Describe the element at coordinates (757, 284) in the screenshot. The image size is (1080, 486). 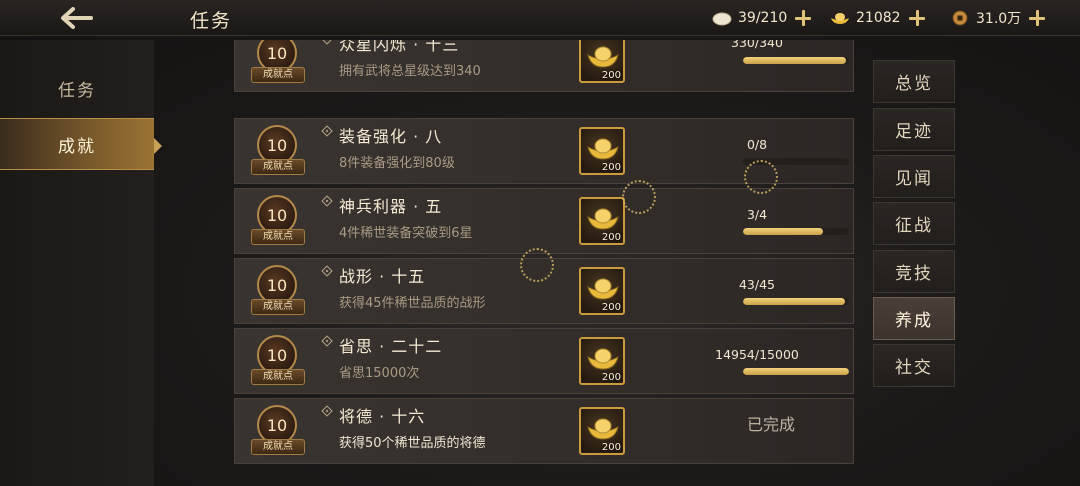
I see `progress-text: 43/45` at that location.